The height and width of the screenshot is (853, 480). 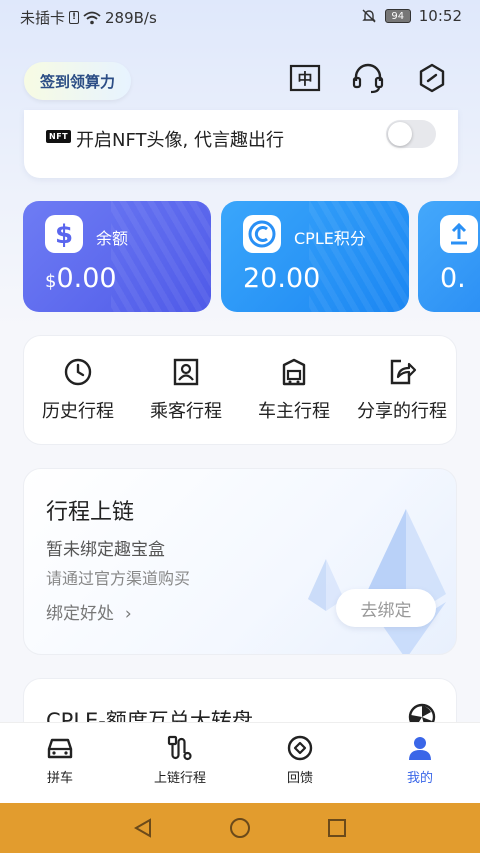 I want to click on third-asset-card: 0., so click(x=449, y=256).